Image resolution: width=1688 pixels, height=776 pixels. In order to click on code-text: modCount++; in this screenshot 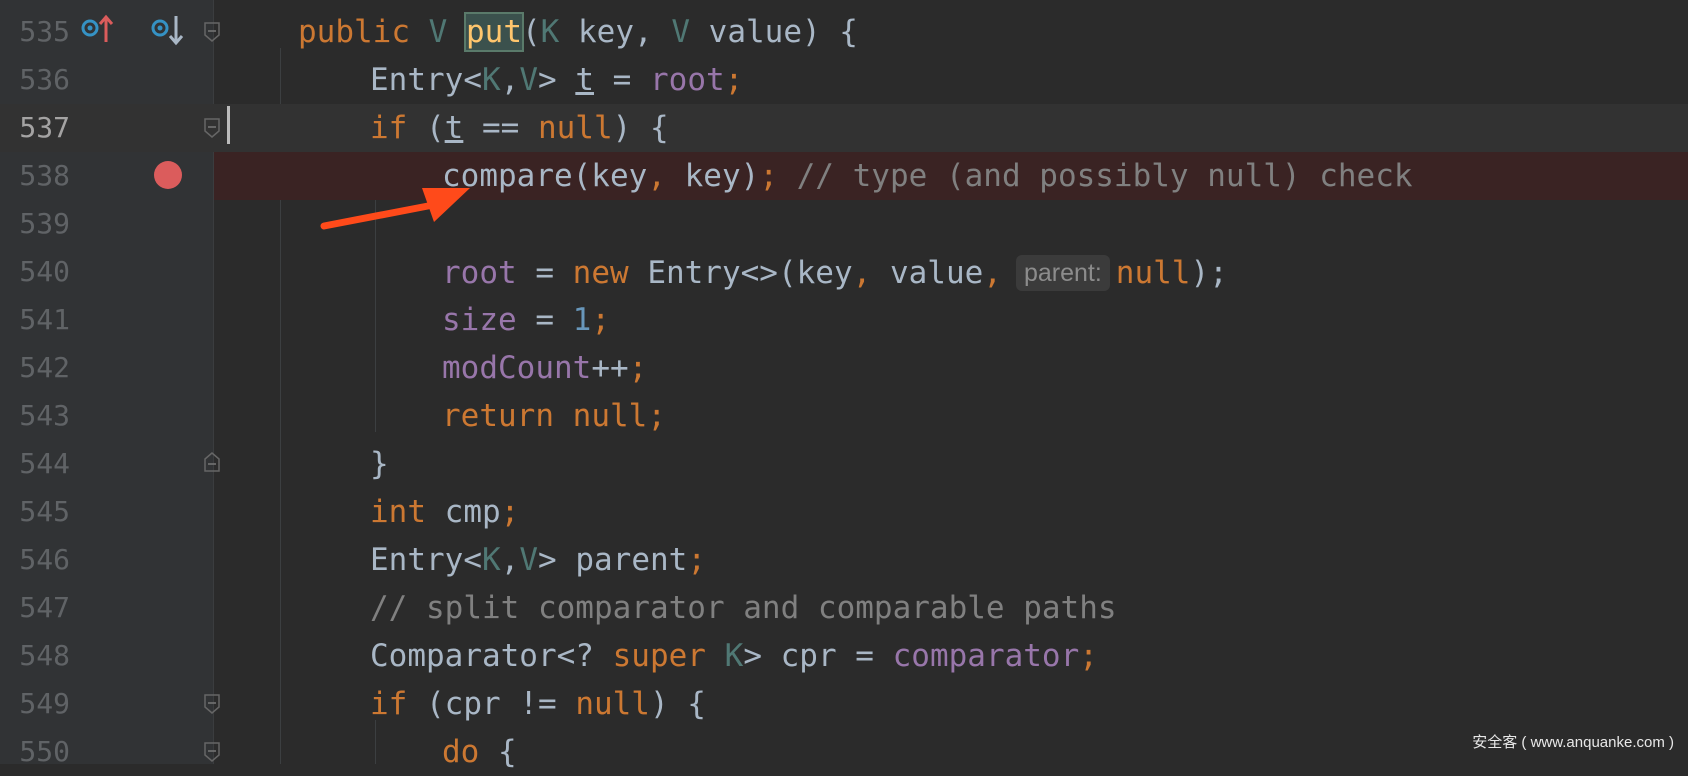, I will do `click(544, 368)`.